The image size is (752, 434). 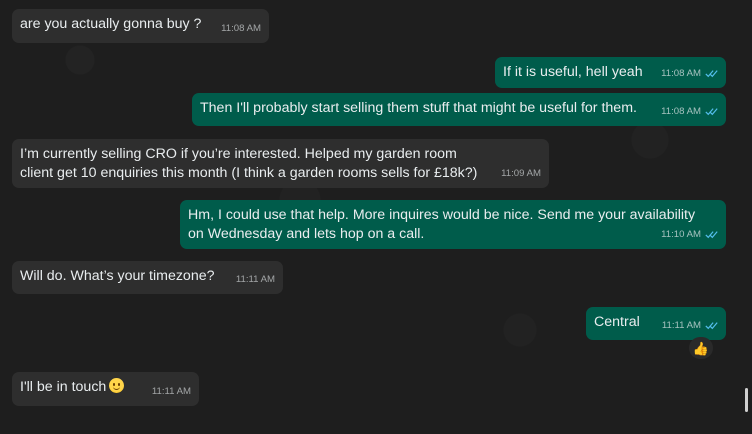 I want to click on message-incoming: are you actually gonna buy ? 11:08 AM, so click(x=140, y=26).